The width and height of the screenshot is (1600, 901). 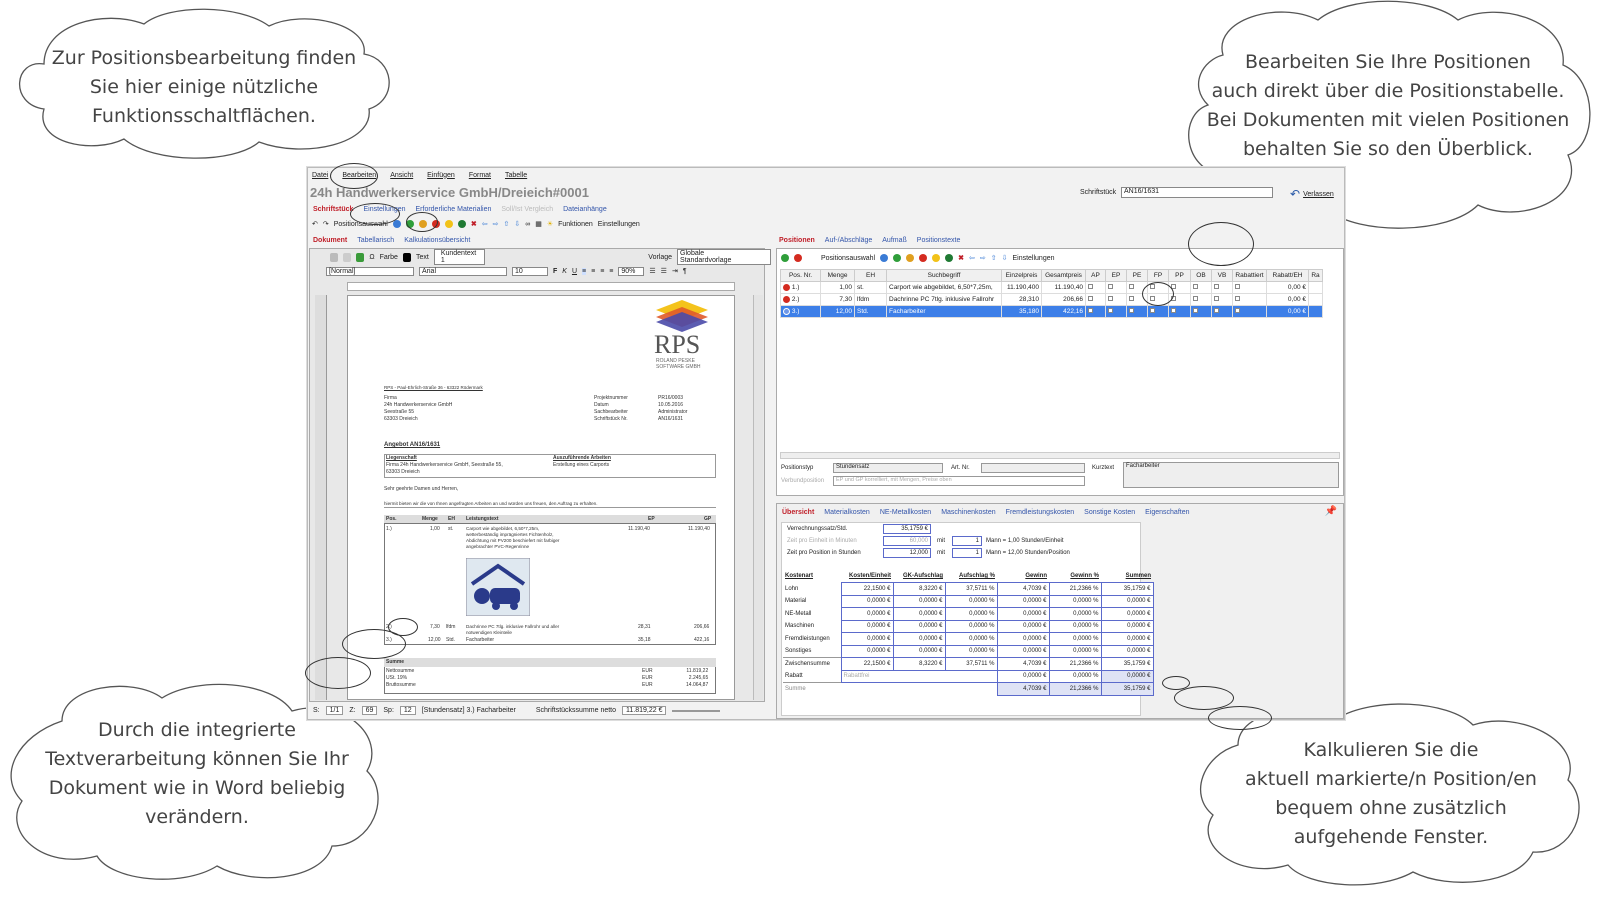 I want to click on positions-h-scrollbar, so click(x=1060, y=455).